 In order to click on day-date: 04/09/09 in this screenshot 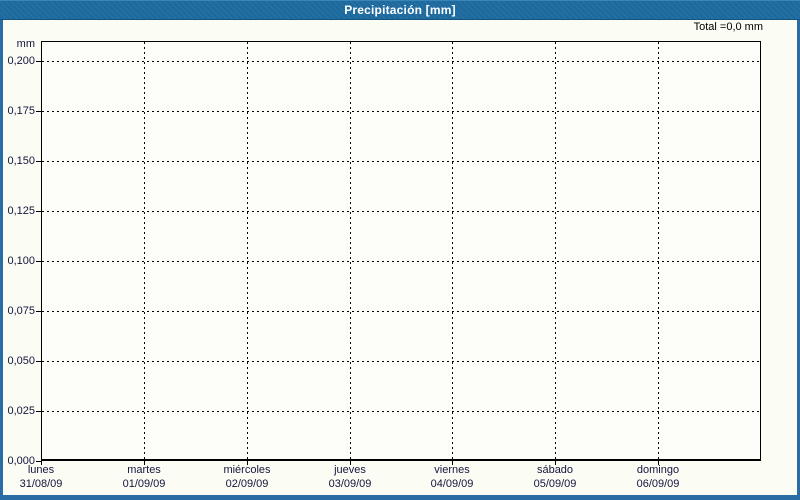, I will do `click(452, 483)`.